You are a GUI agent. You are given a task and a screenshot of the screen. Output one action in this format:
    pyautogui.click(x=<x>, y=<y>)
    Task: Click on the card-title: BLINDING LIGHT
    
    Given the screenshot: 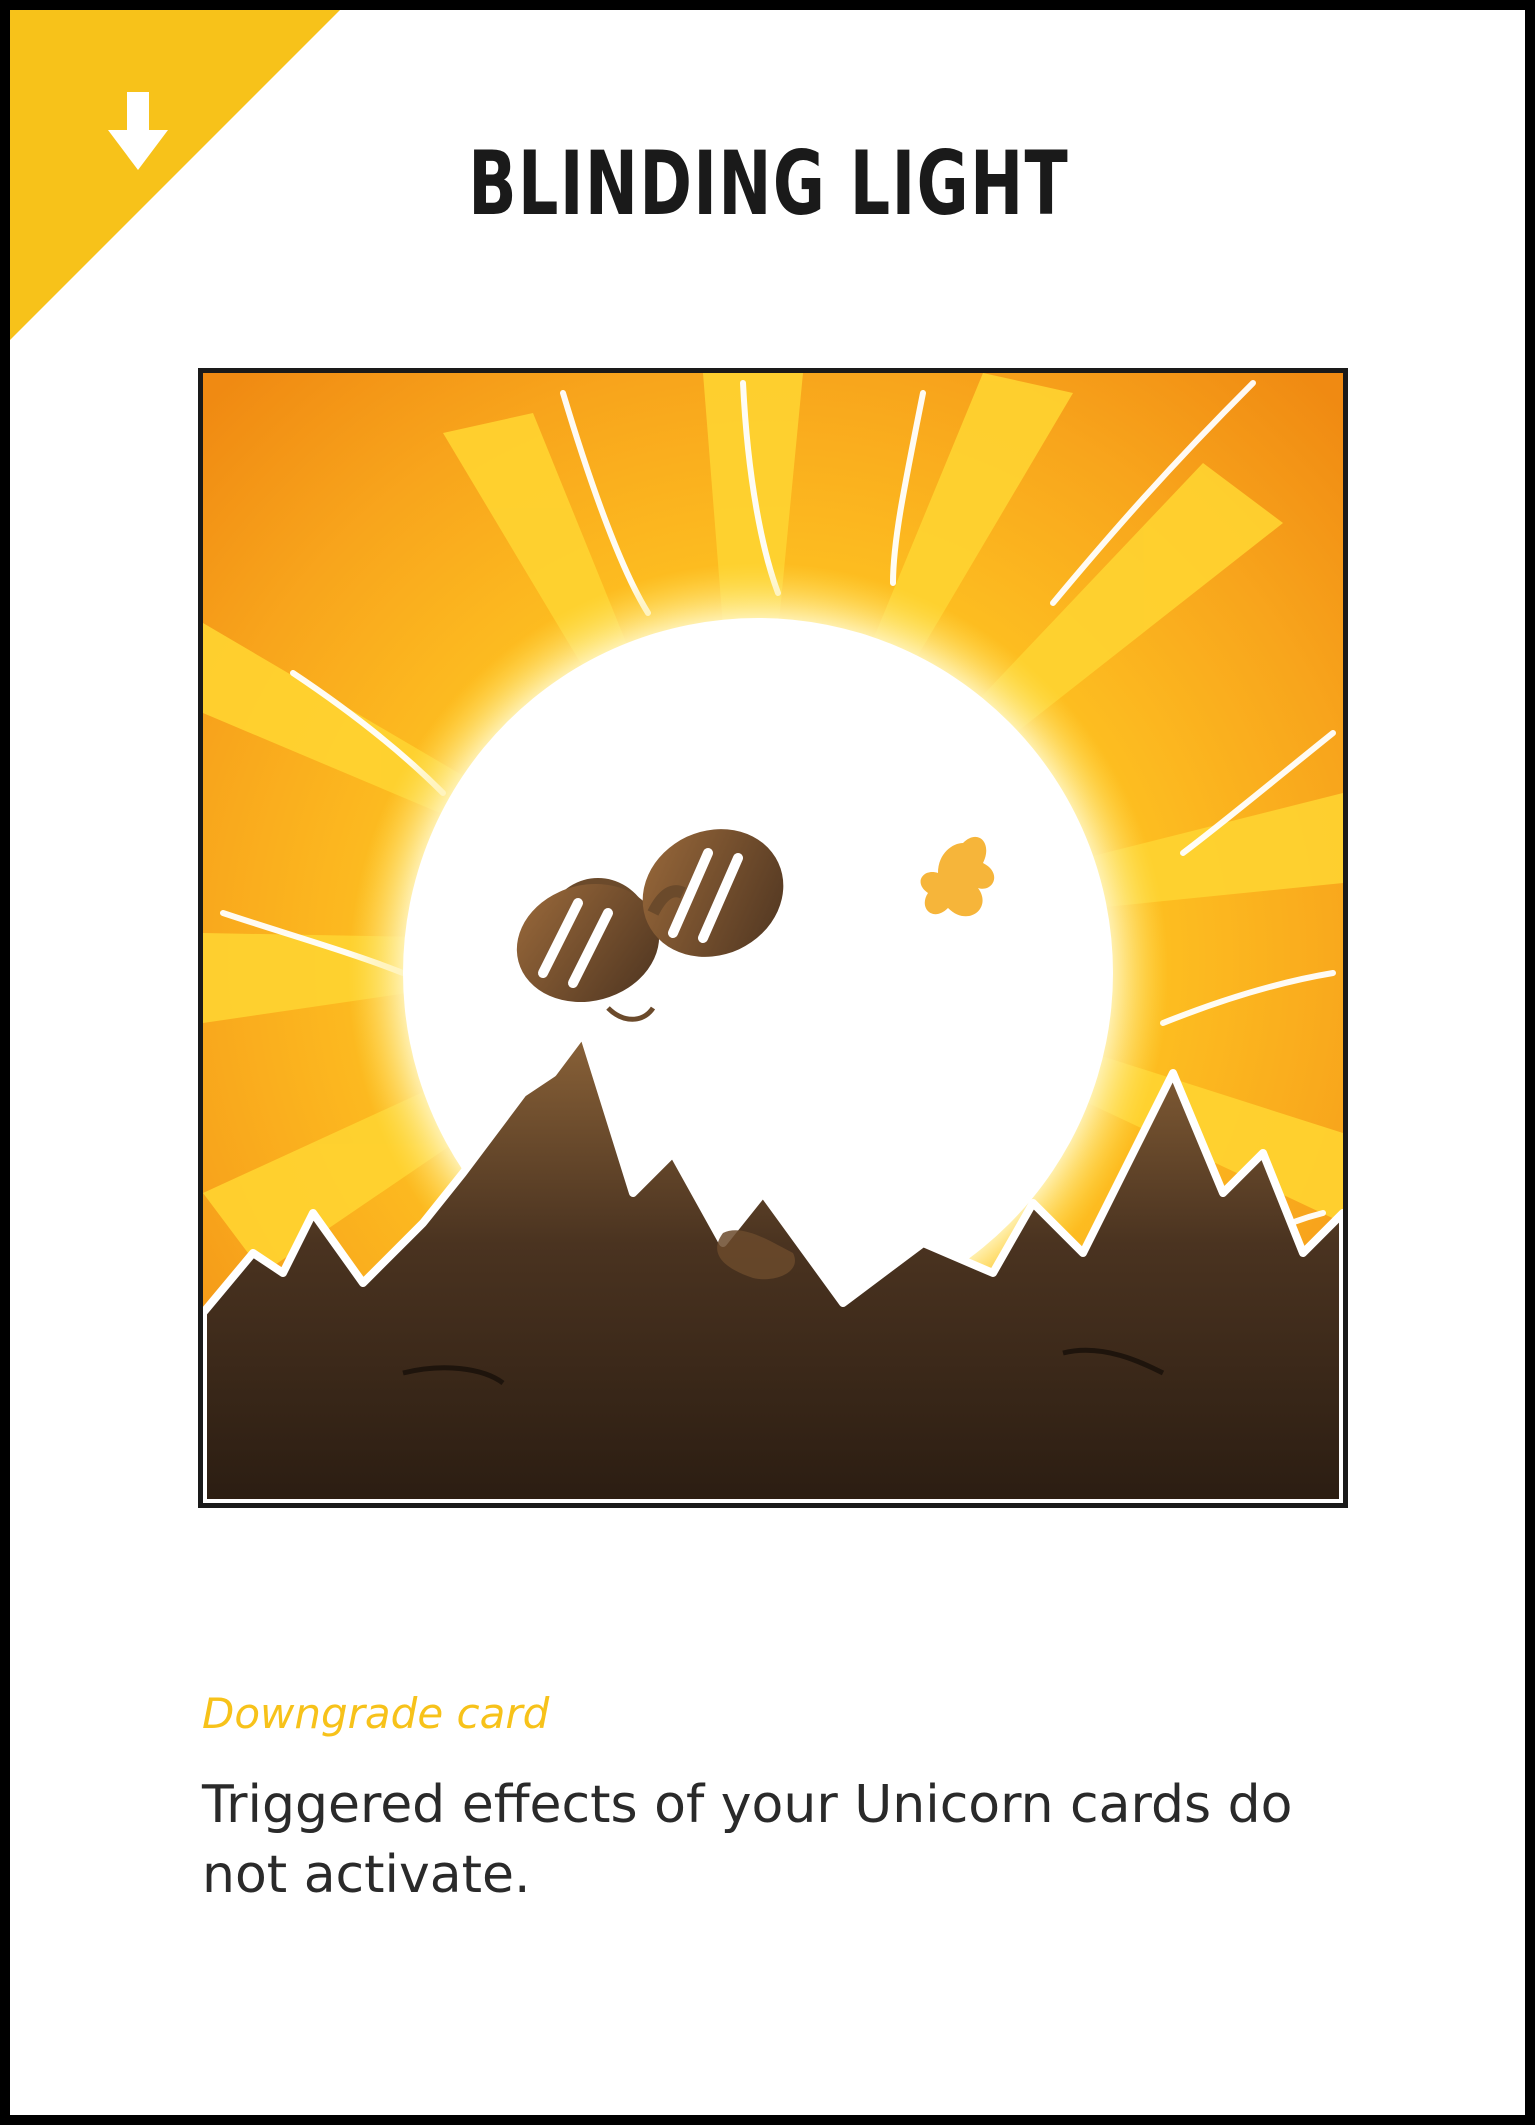 What is the action you would take?
    pyautogui.click(x=769, y=183)
    